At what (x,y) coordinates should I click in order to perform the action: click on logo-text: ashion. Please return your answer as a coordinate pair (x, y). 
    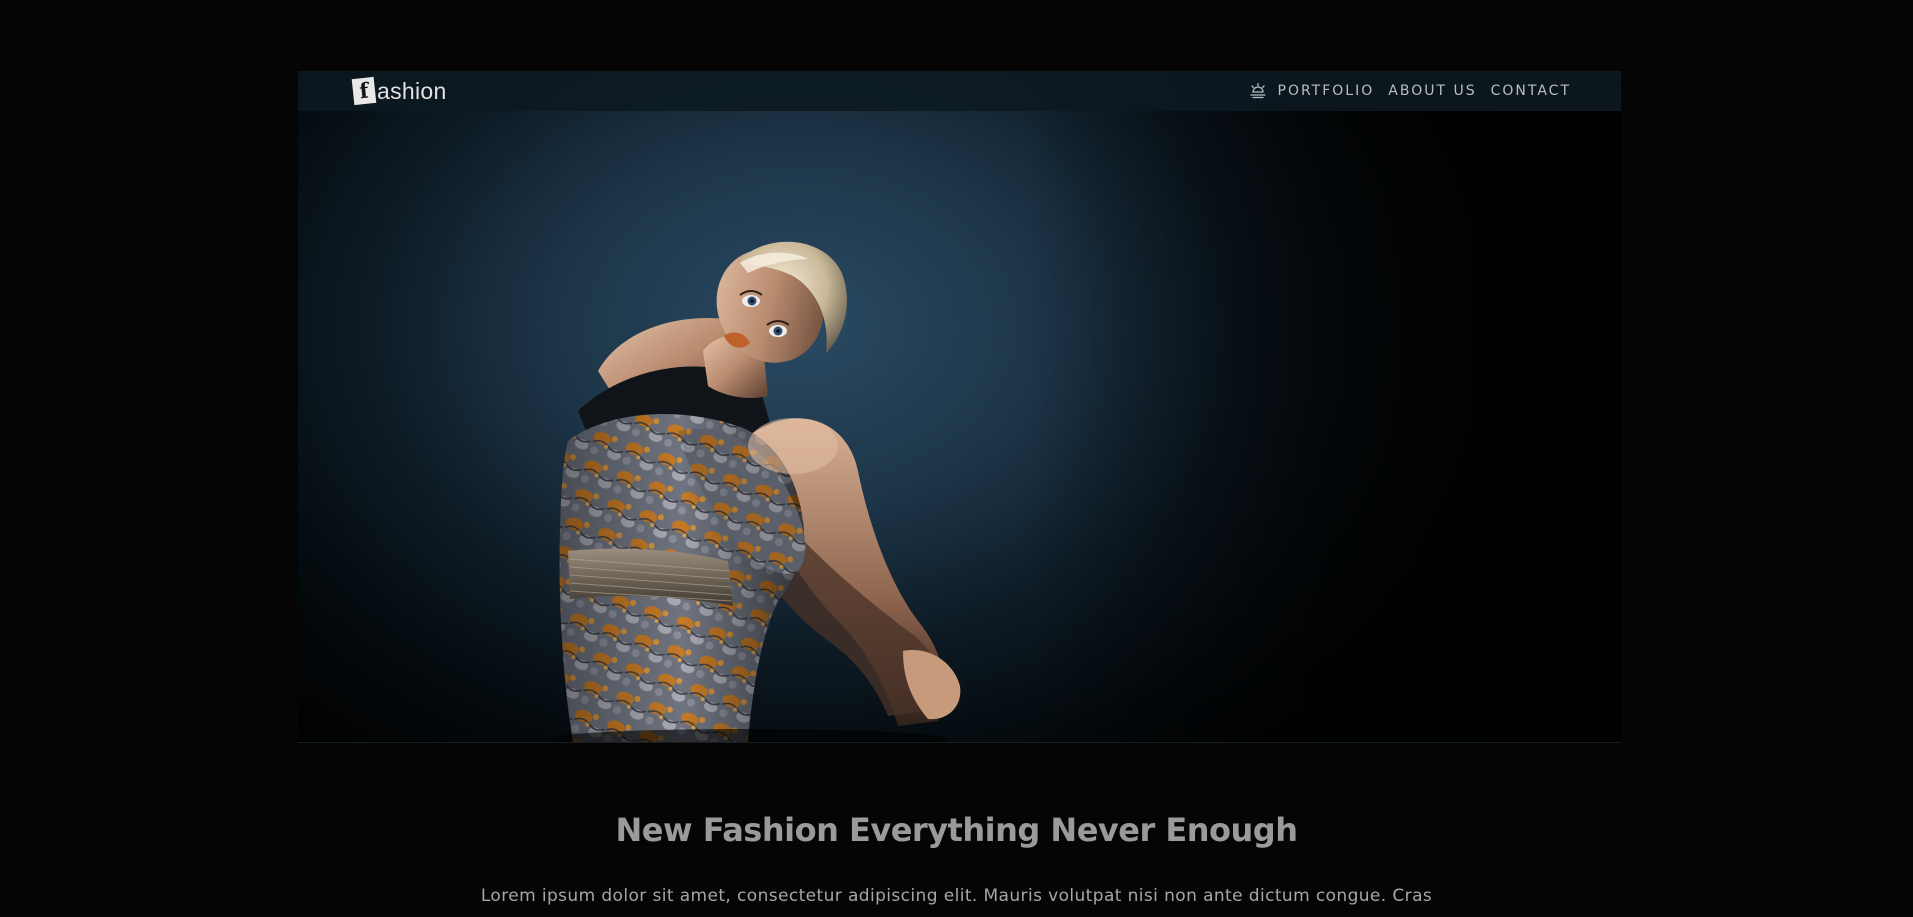
    Looking at the image, I should click on (412, 90).